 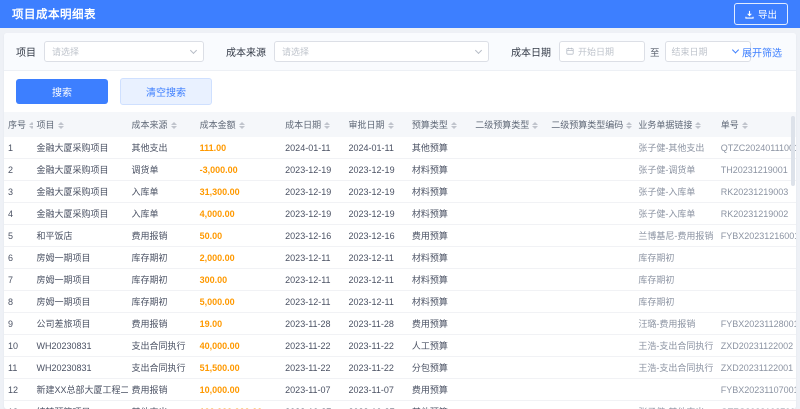 I want to click on table-cell: 公司差旅项目, so click(x=80, y=323).